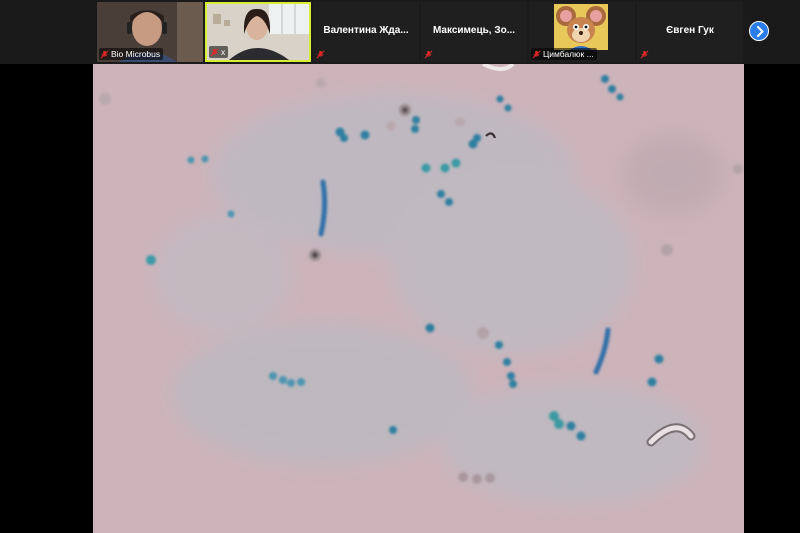 The height and width of the screenshot is (533, 800). Describe the element at coordinates (581, 27) in the screenshot. I see `mouse-cartoon-avatar` at that location.